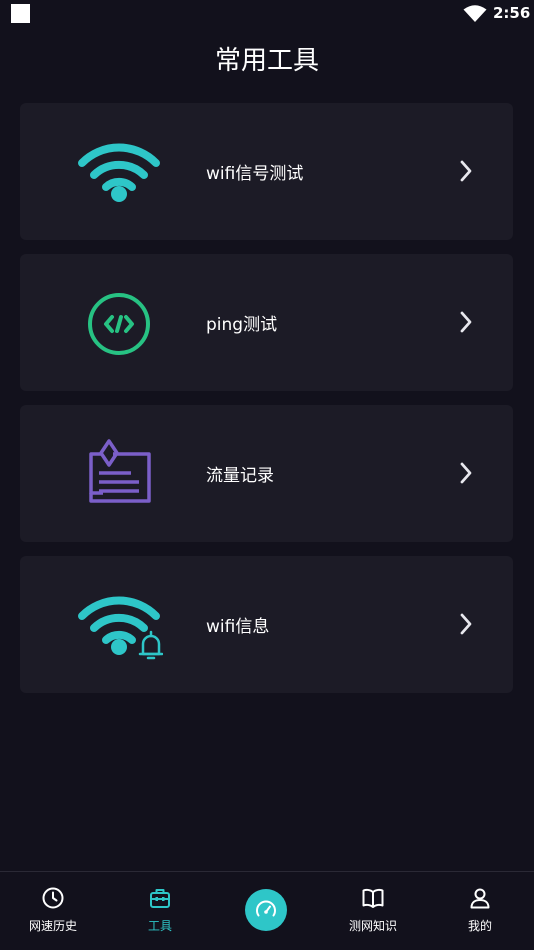  Describe the element at coordinates (52, 926) in the screenshot. I see `nav-label: 网速历史` at that location.